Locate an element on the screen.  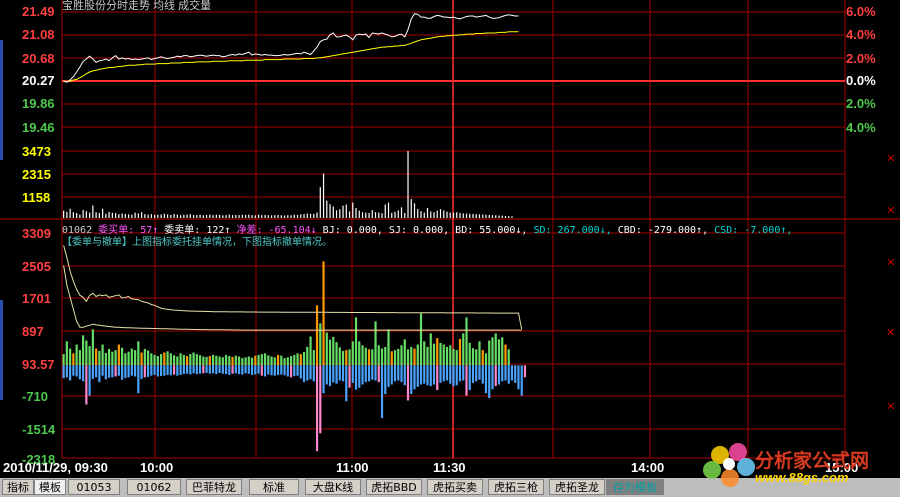
price-label: 20.68 is located at coordinates (38, 58).